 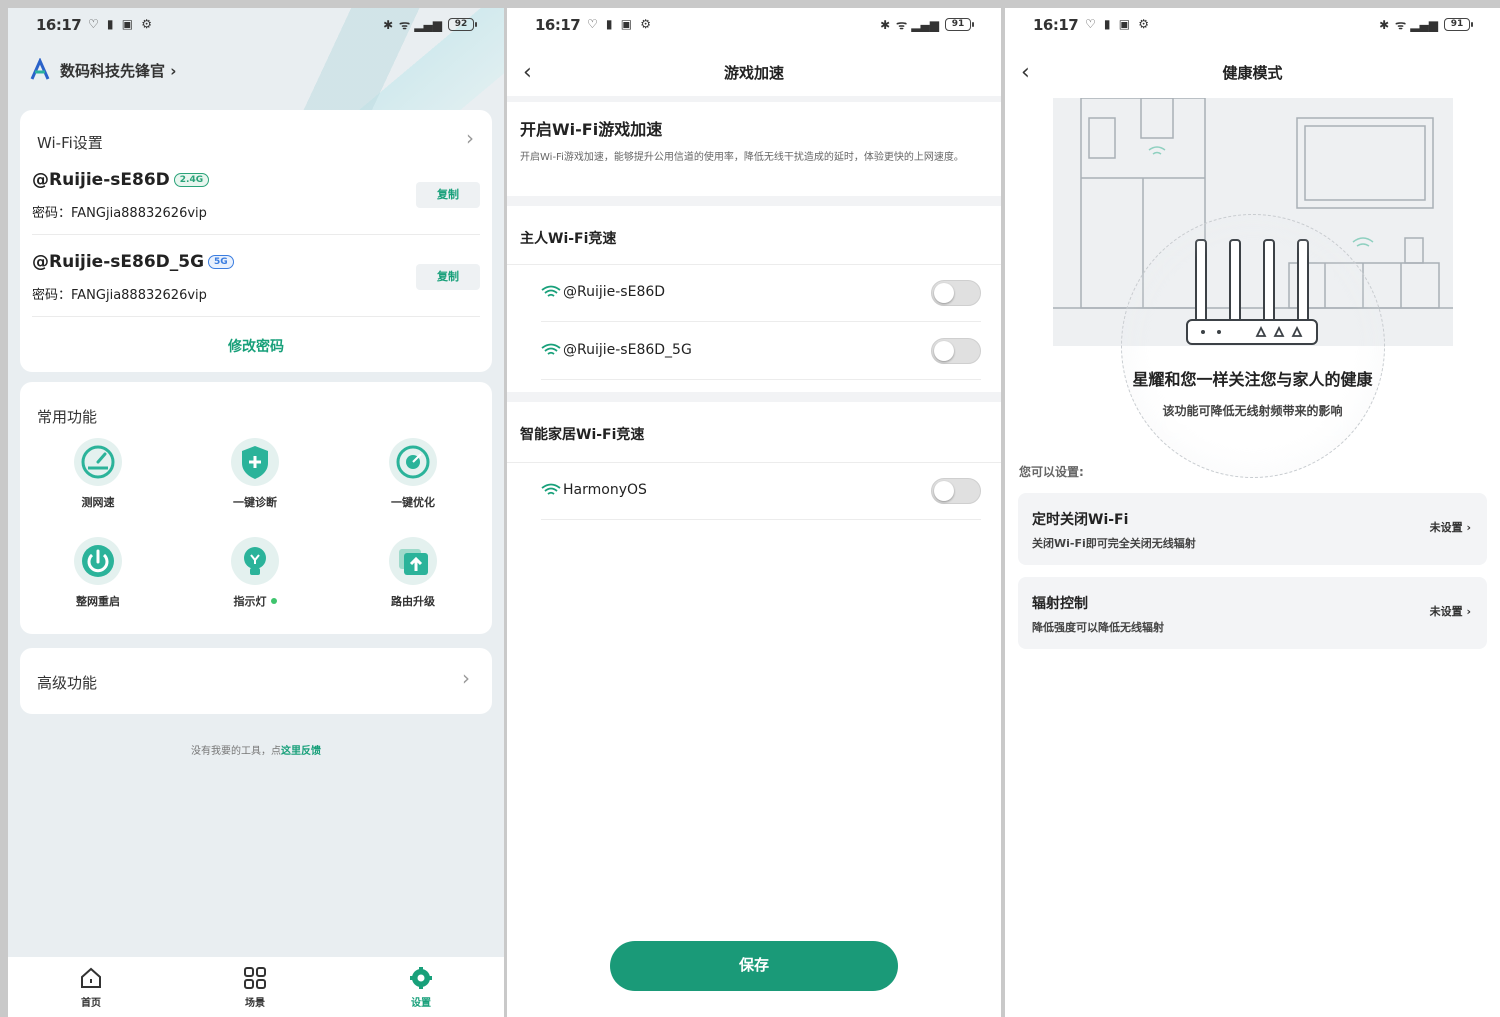 What do you see at coordinates (236, 751) in the screenshot?
I see `feedback-text: 没有我要的工具，点` at bounding box center [236, 751].